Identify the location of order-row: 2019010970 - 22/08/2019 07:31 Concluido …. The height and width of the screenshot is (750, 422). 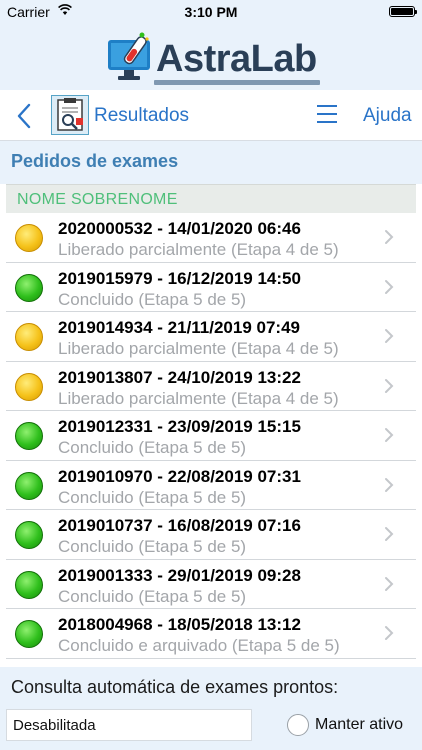
(211, 485).